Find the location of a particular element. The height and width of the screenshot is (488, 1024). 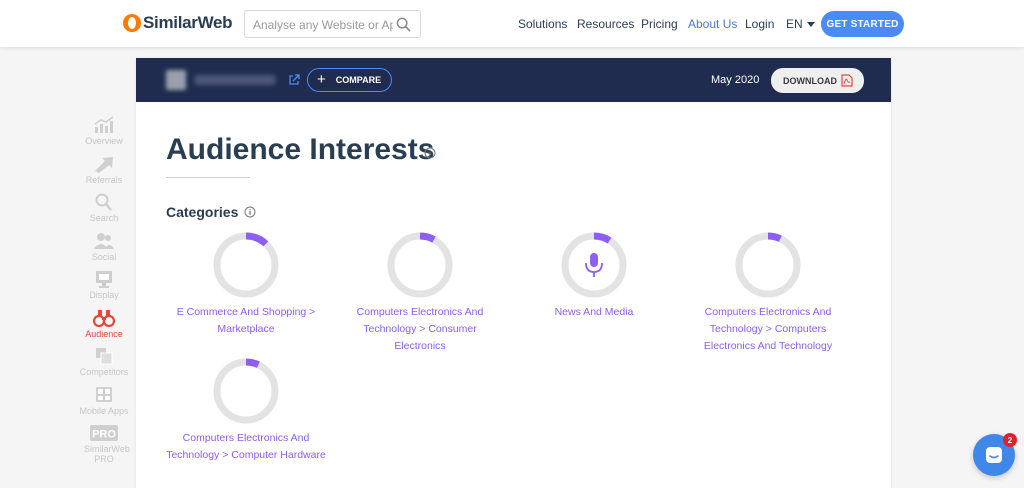

site-favicon is located at coordinates (176, 80).